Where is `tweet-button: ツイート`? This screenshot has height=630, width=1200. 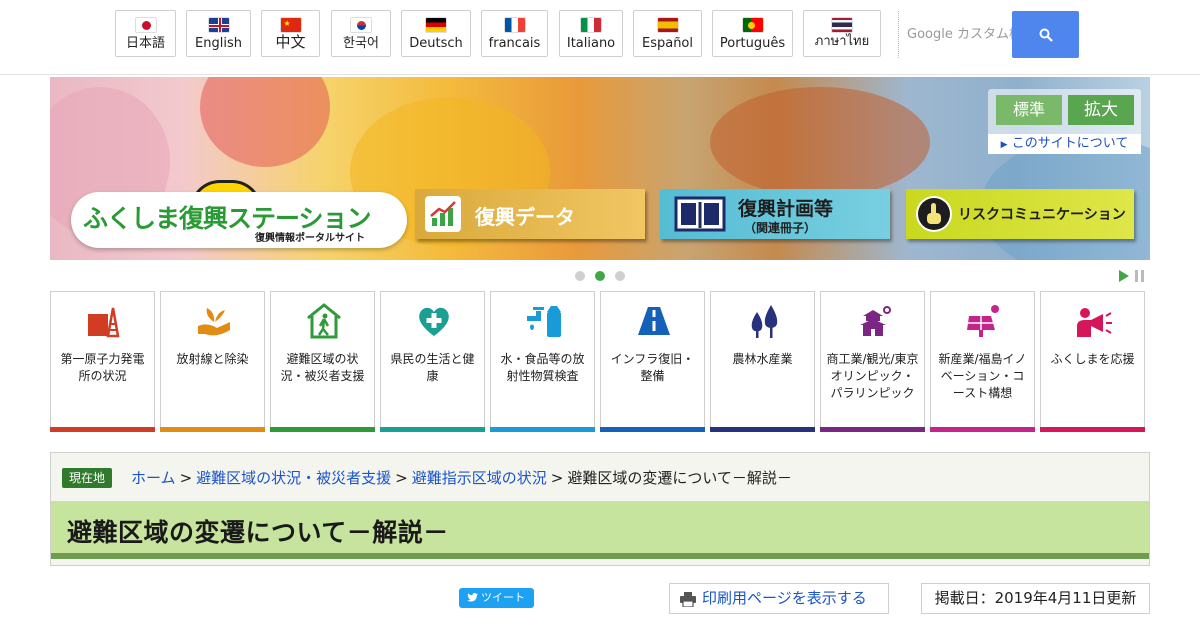 tweet-button: ツイート is located at coordinates (496, 598).